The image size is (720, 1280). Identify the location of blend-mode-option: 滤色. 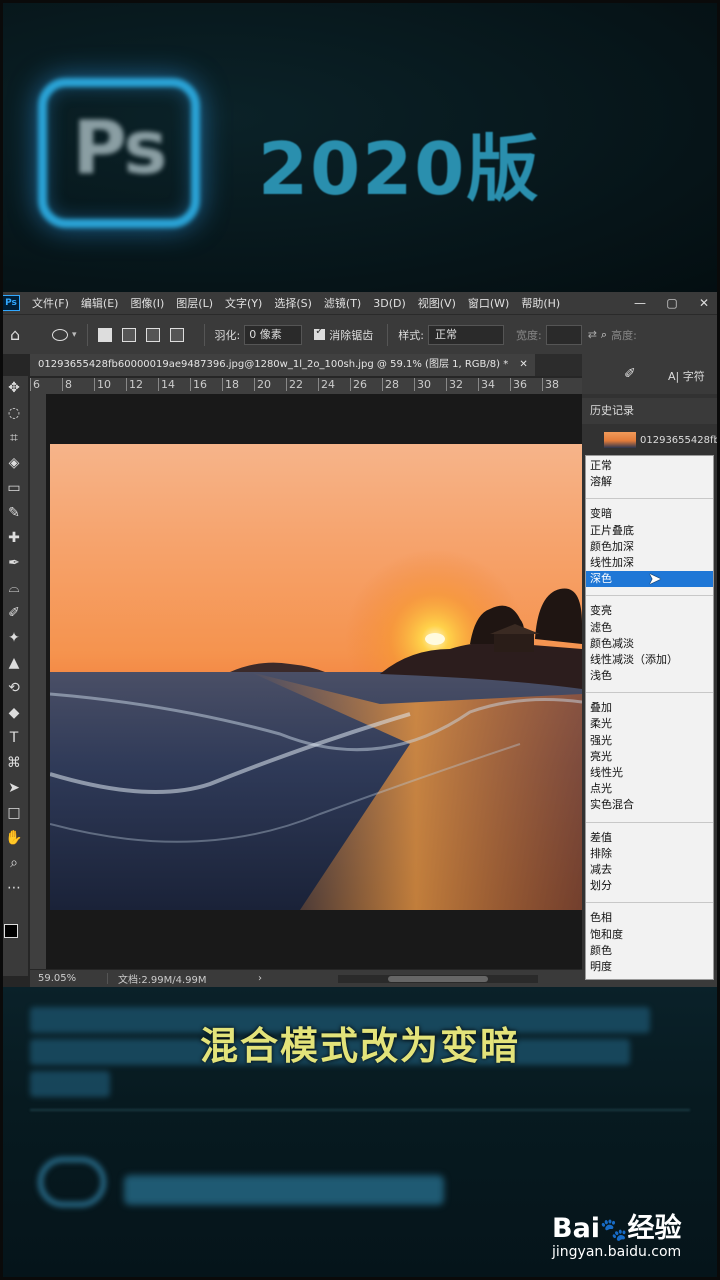
(649, 628).